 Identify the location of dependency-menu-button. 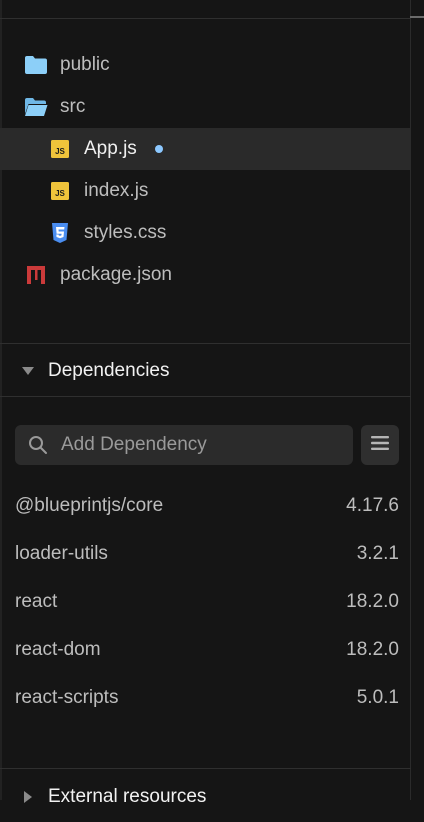
(380, 445).